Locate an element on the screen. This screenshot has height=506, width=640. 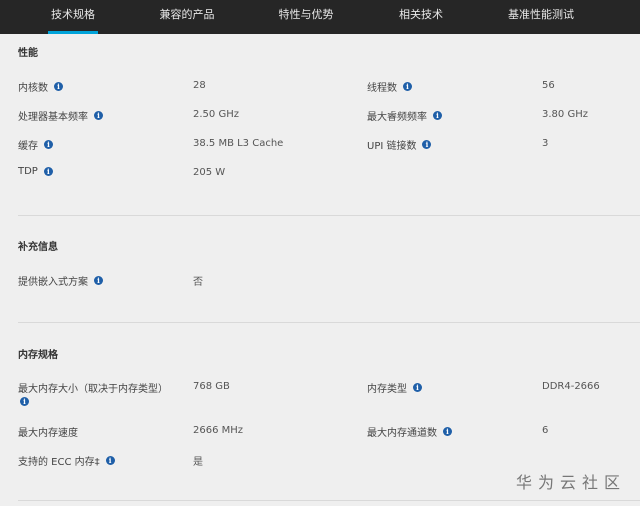
spec-label-cores: 内核数 i is located at coordinates (40, 86).